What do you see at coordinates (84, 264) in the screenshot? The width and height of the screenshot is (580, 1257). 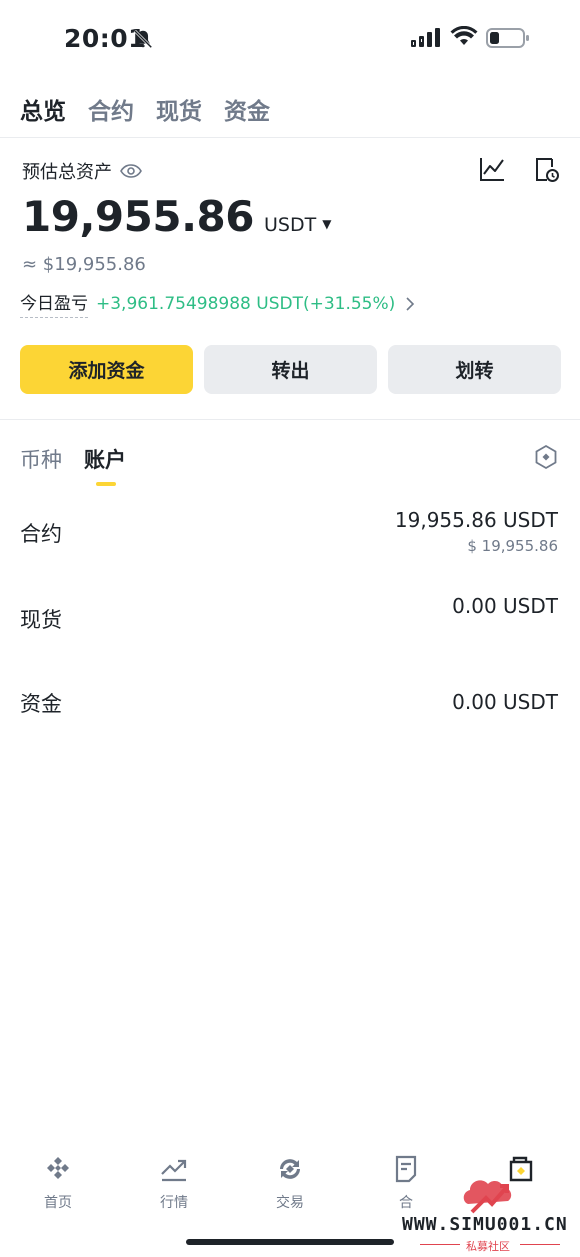 I see `approx-usd-value: ≈ $19,955.86` at bounding box center [84, 264].